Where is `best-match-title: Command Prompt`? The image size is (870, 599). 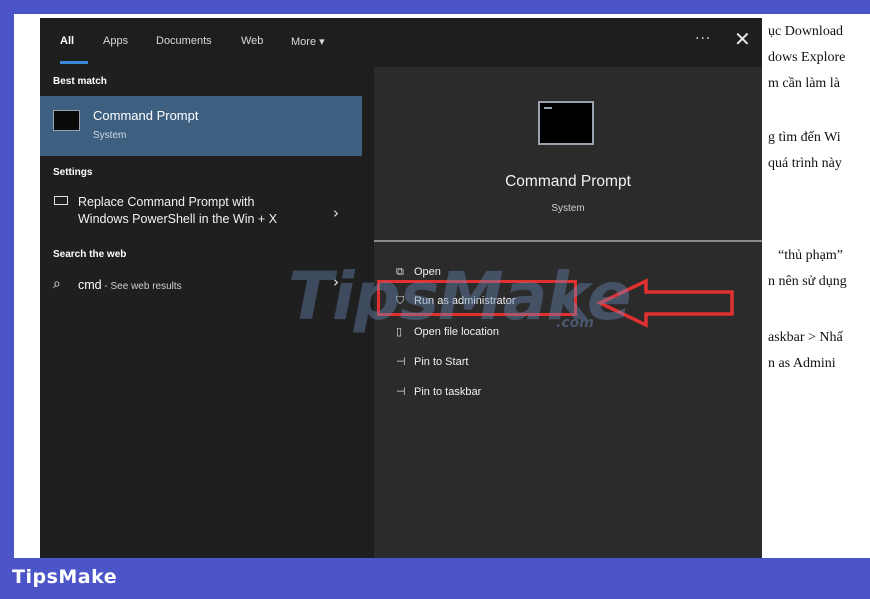 best-match-title: Command Prompt is located at coordinates (146, 115).